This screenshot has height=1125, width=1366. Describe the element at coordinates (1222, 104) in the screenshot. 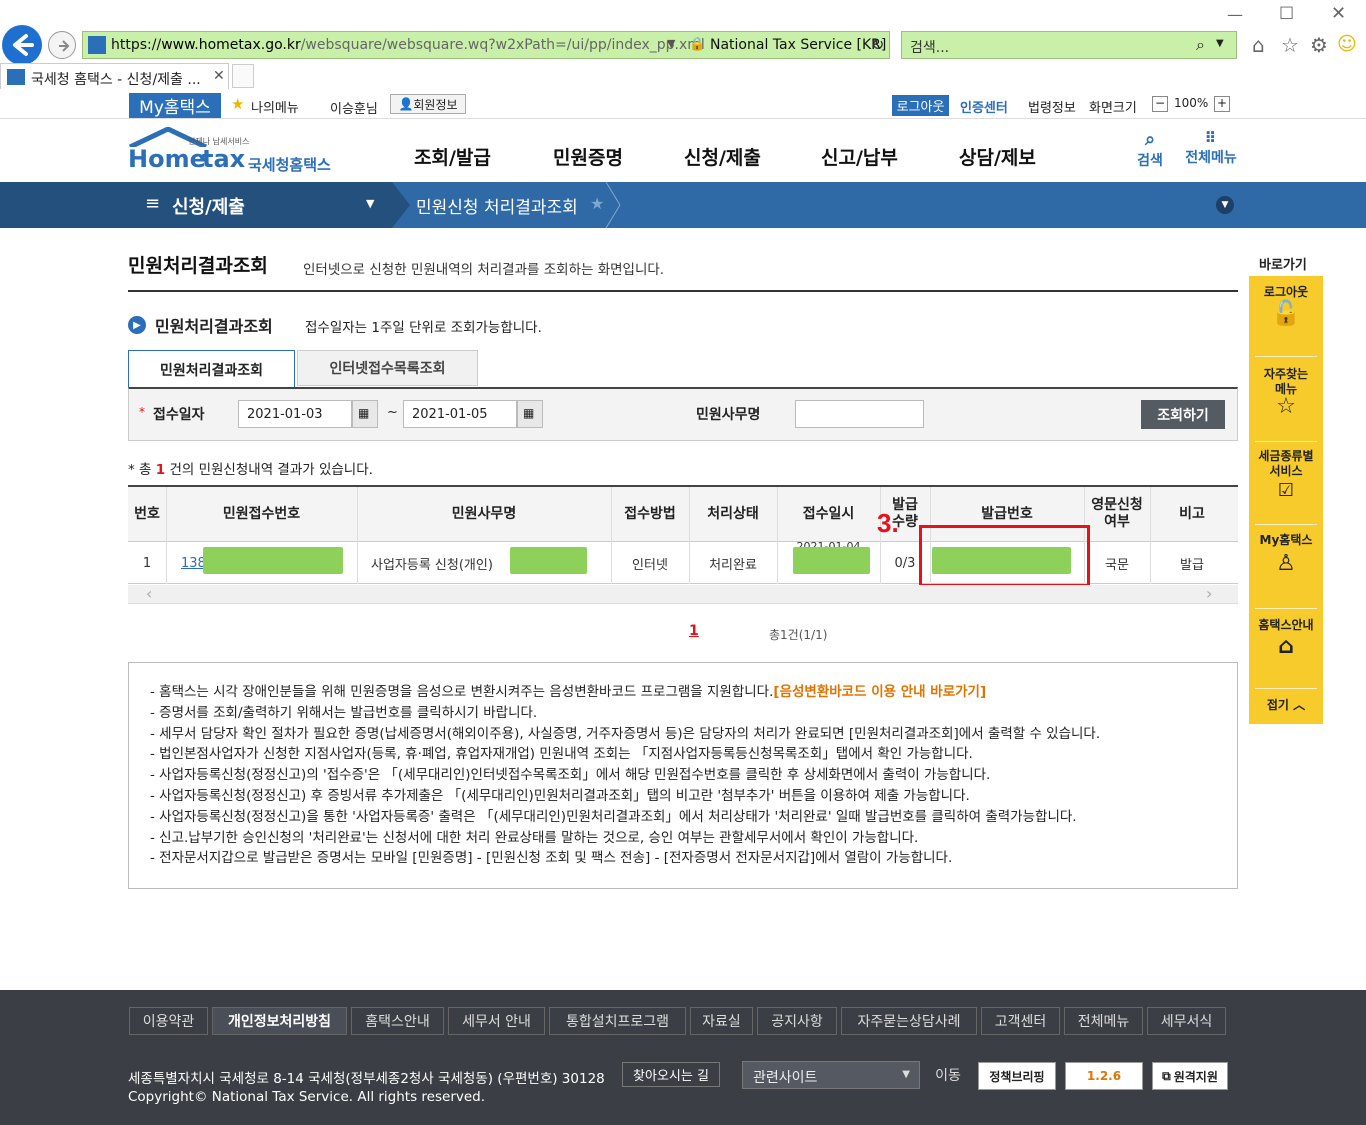

I see `zoom-in-button: +` at that location.